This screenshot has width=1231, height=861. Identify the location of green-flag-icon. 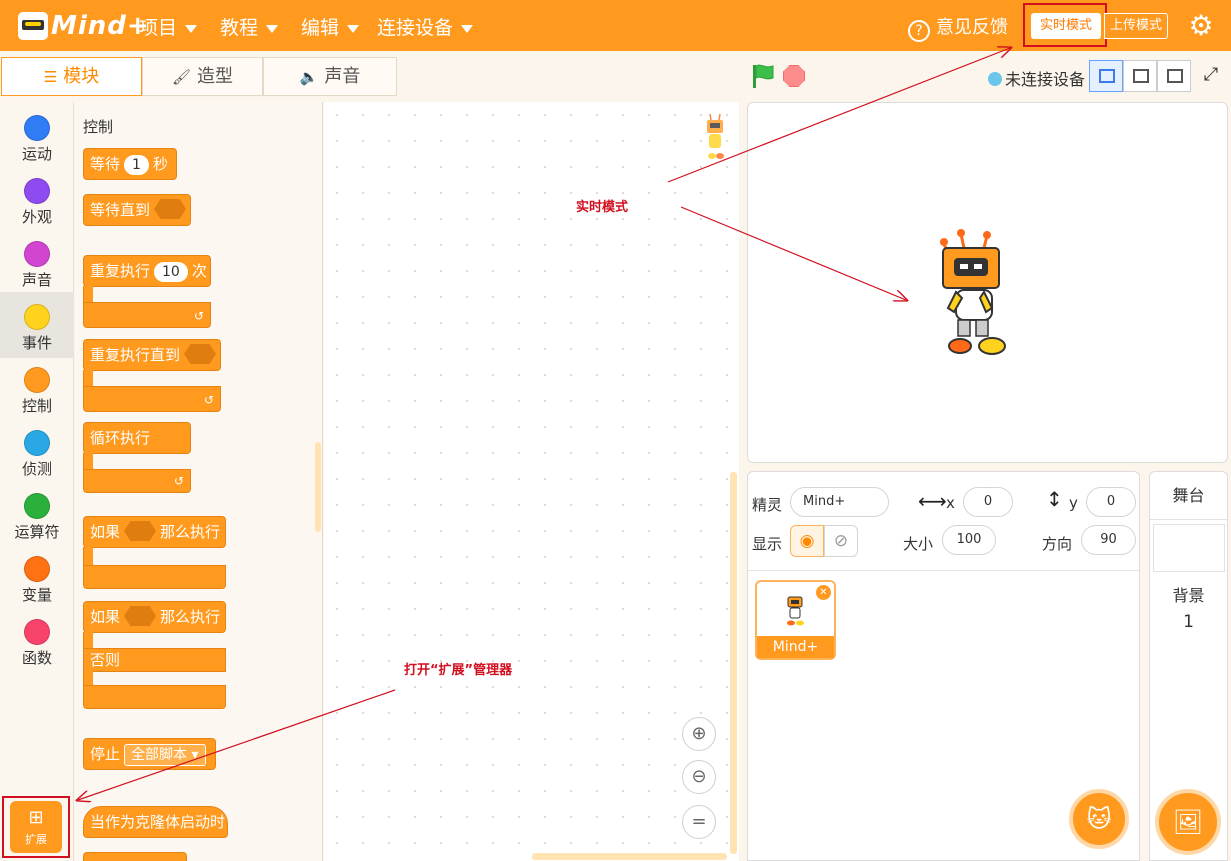
(763, 76).